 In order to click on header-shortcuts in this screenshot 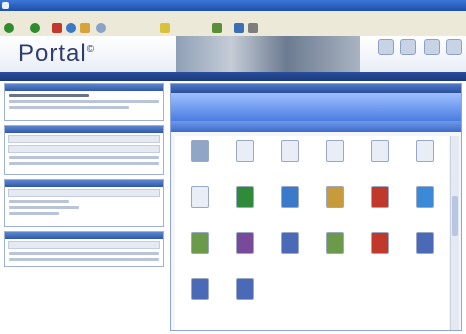, I will do `click(418, 54)`.